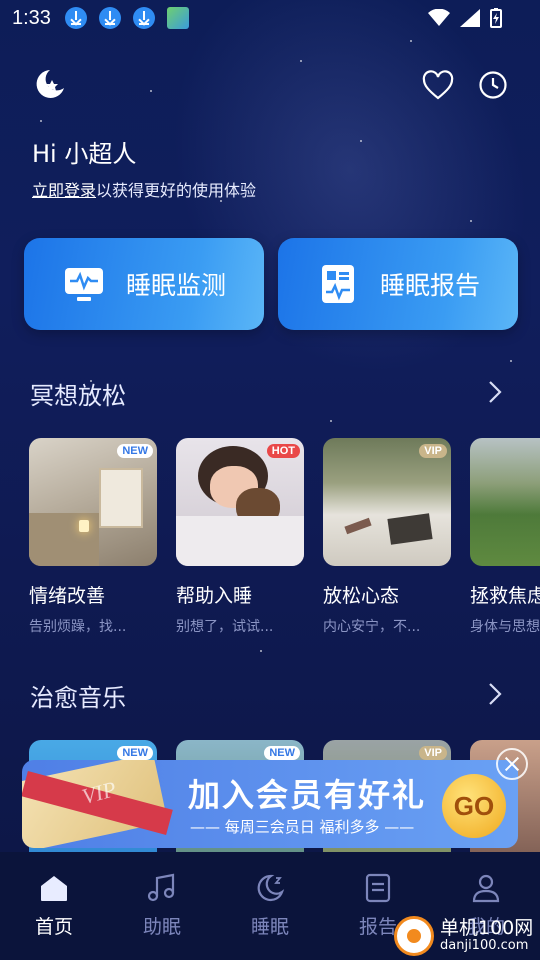  Describe the element at coordinates (484, 945) in the screenshot. I see `watermark-line2: danji100.com` at that location.